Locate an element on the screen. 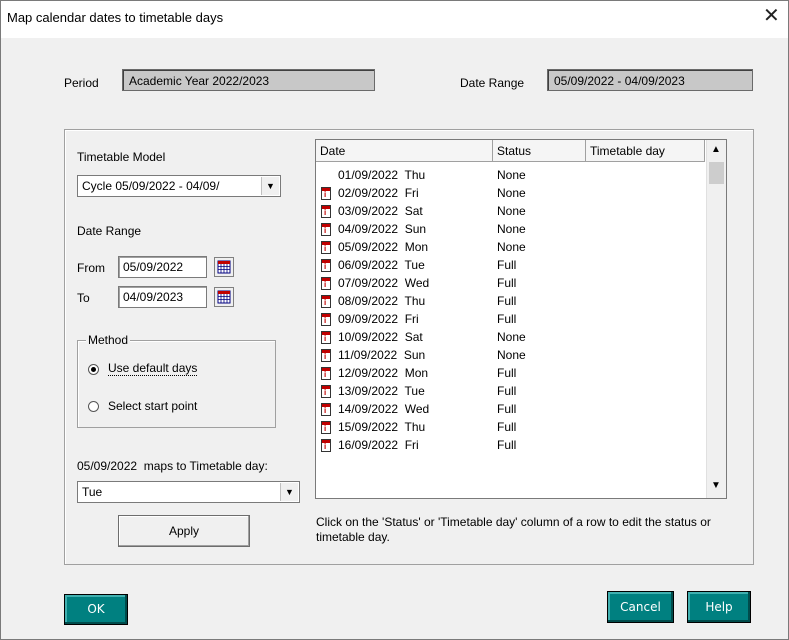 Image resolution: width=789 pixels, height=640 pixels. cell-date: 01/09/2022 Thu is located at coordinates (382, 175).